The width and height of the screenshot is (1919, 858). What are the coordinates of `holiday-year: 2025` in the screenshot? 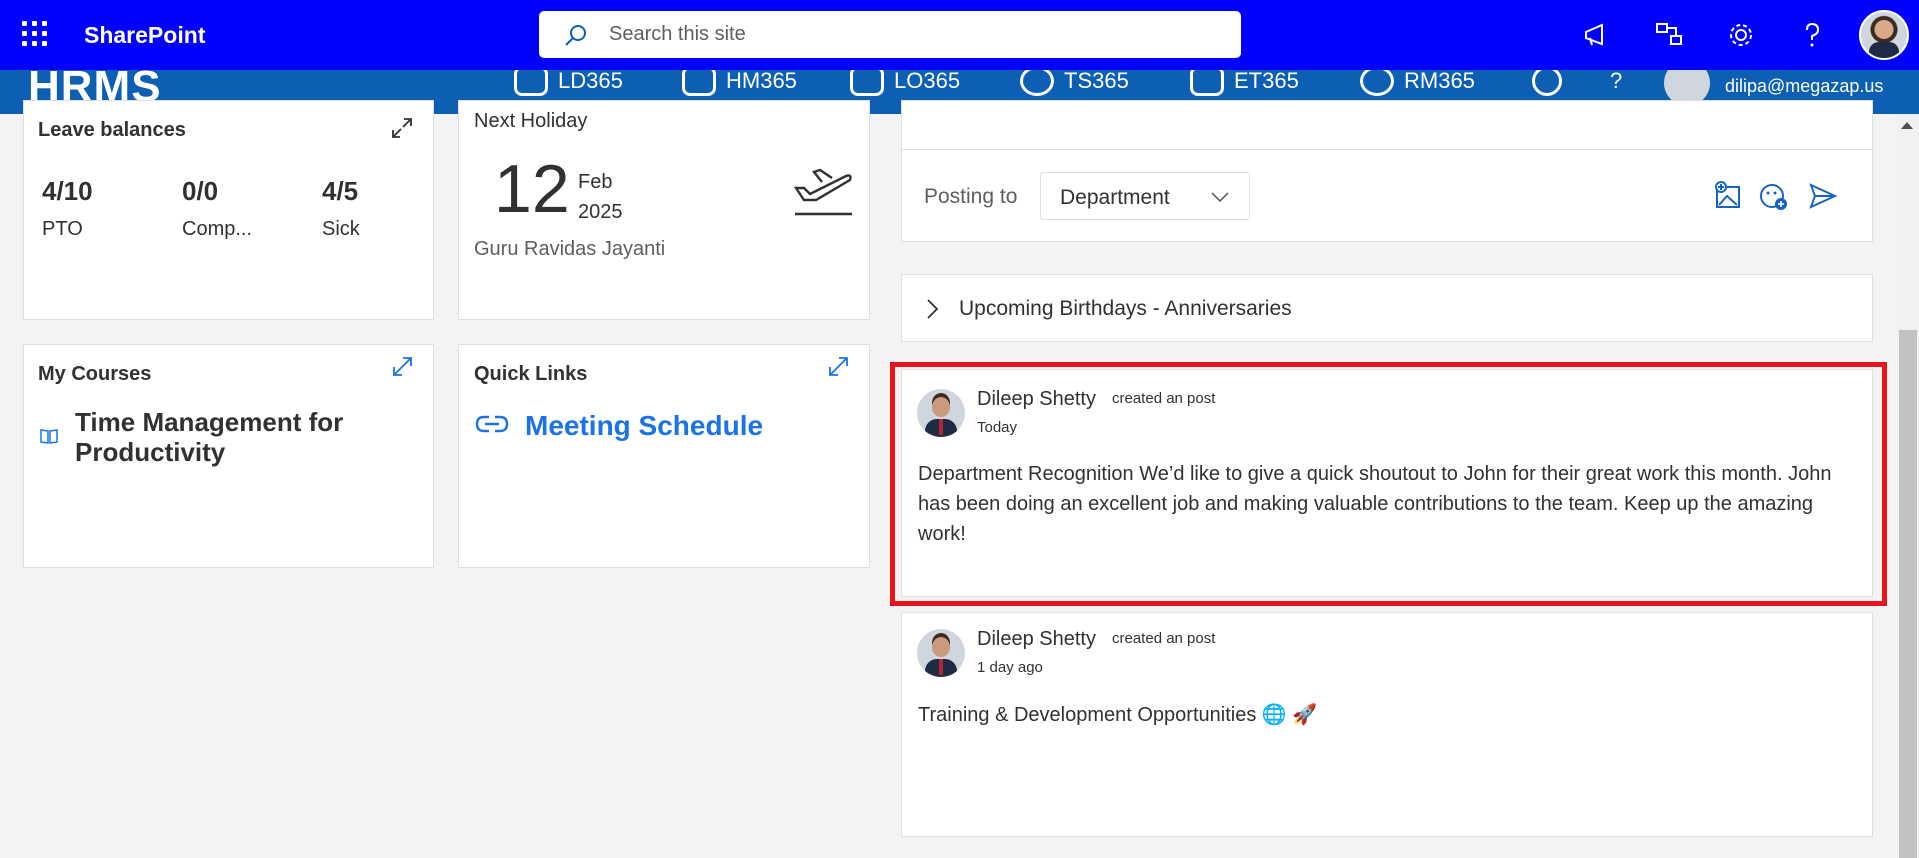 It's located at (600, 212).